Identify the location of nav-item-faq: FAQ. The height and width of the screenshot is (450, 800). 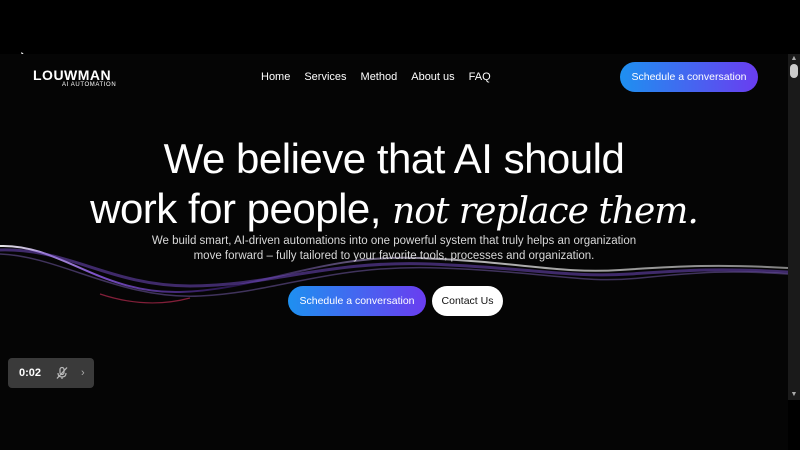
(480, 77).